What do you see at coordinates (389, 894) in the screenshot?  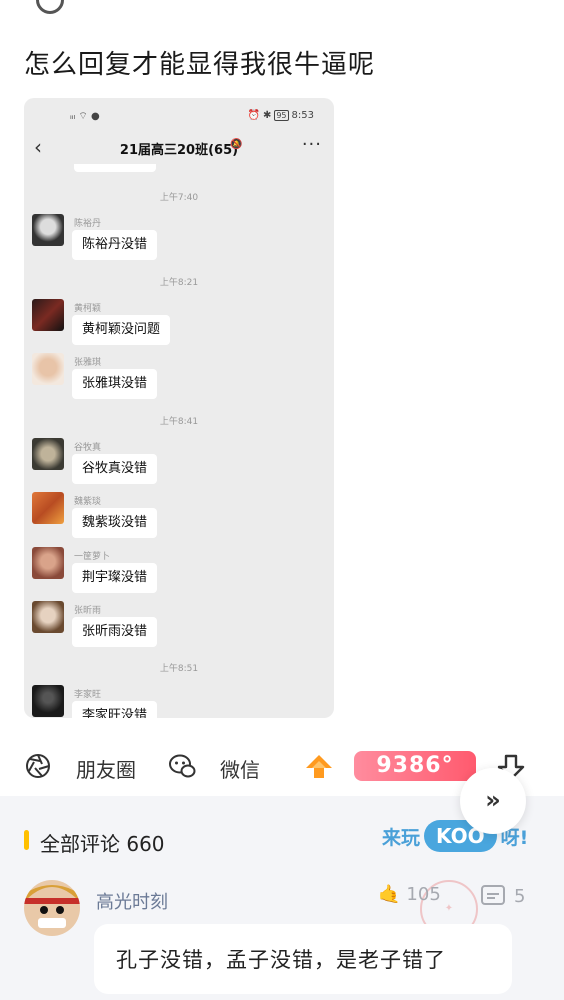 I see `like-icon: 🤙` at bounding box center [389, 894].